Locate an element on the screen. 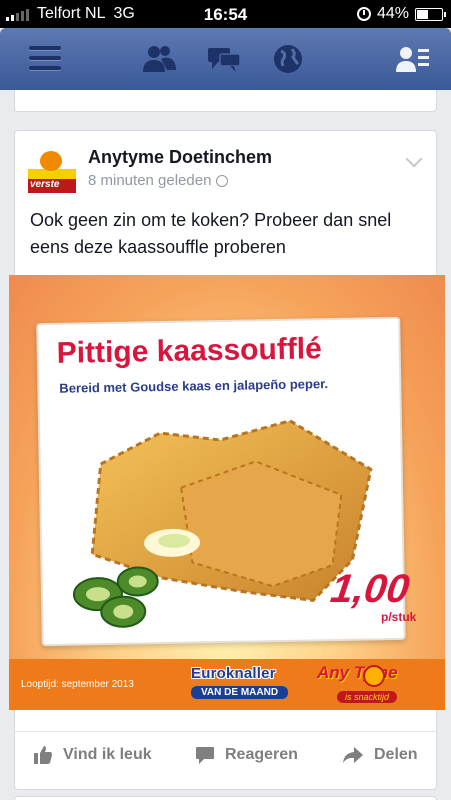  post-actions: Vind ik leuk Reageren Delen is located at coordinates (225, 760).